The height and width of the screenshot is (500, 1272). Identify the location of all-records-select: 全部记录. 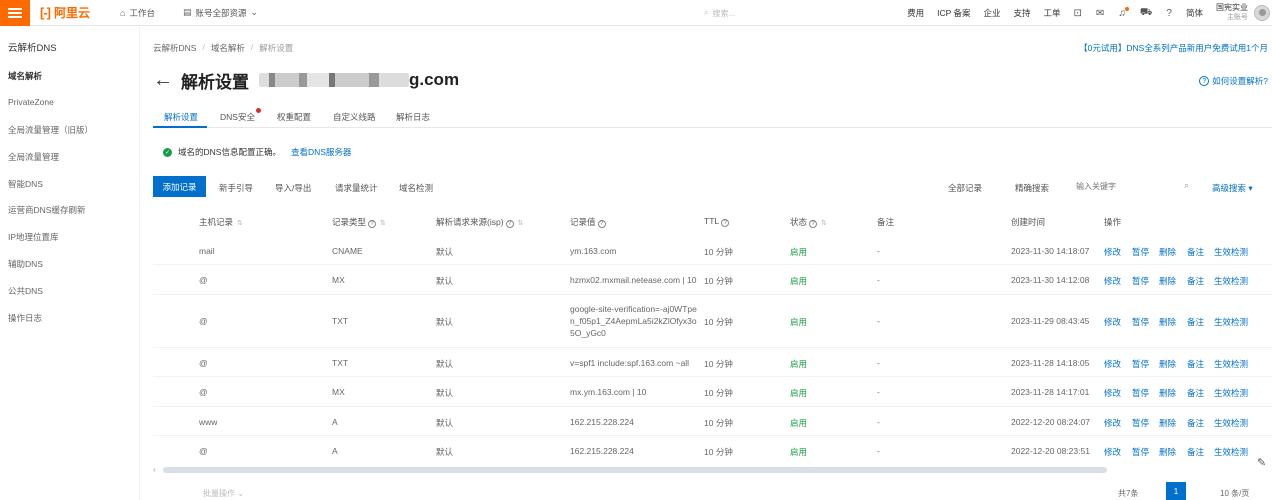
(965, 188).